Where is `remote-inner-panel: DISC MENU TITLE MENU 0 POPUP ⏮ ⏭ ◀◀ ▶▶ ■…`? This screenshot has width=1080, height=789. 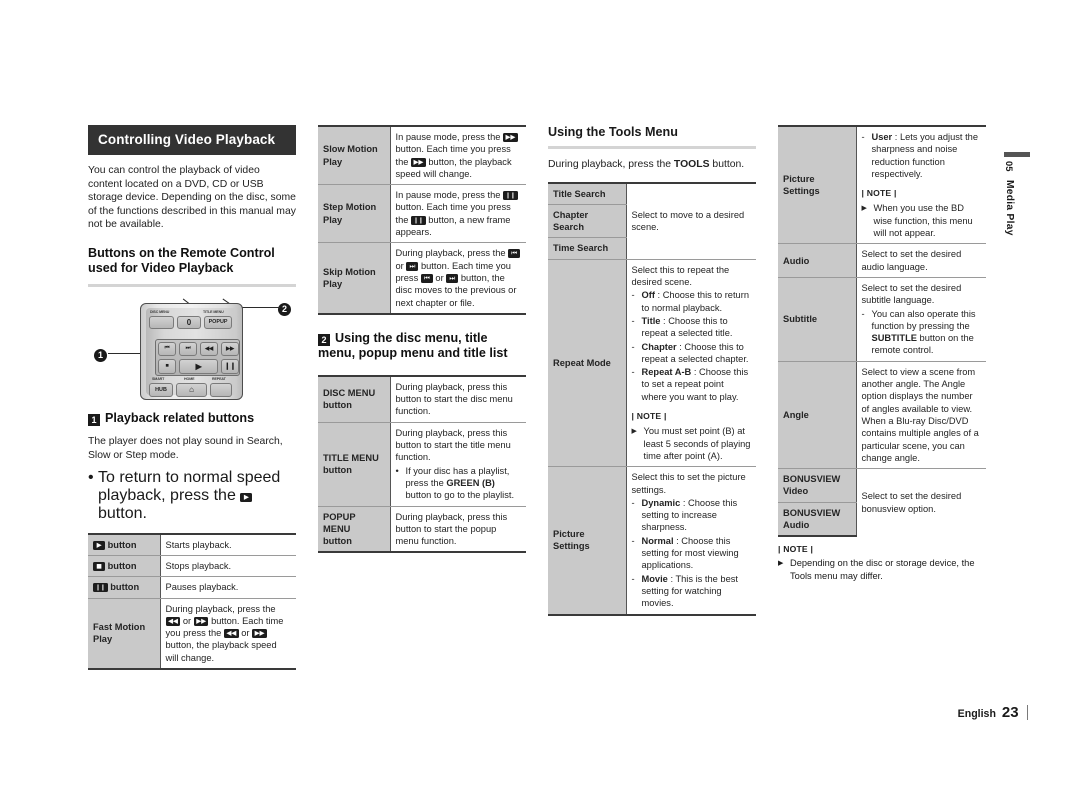
remote-inner-panel: DISC MENU TITLE MENU 0 POPUP ⏮ ⏭ ◀◀ ▶▶ ■… is located at coordinates (193, 352).